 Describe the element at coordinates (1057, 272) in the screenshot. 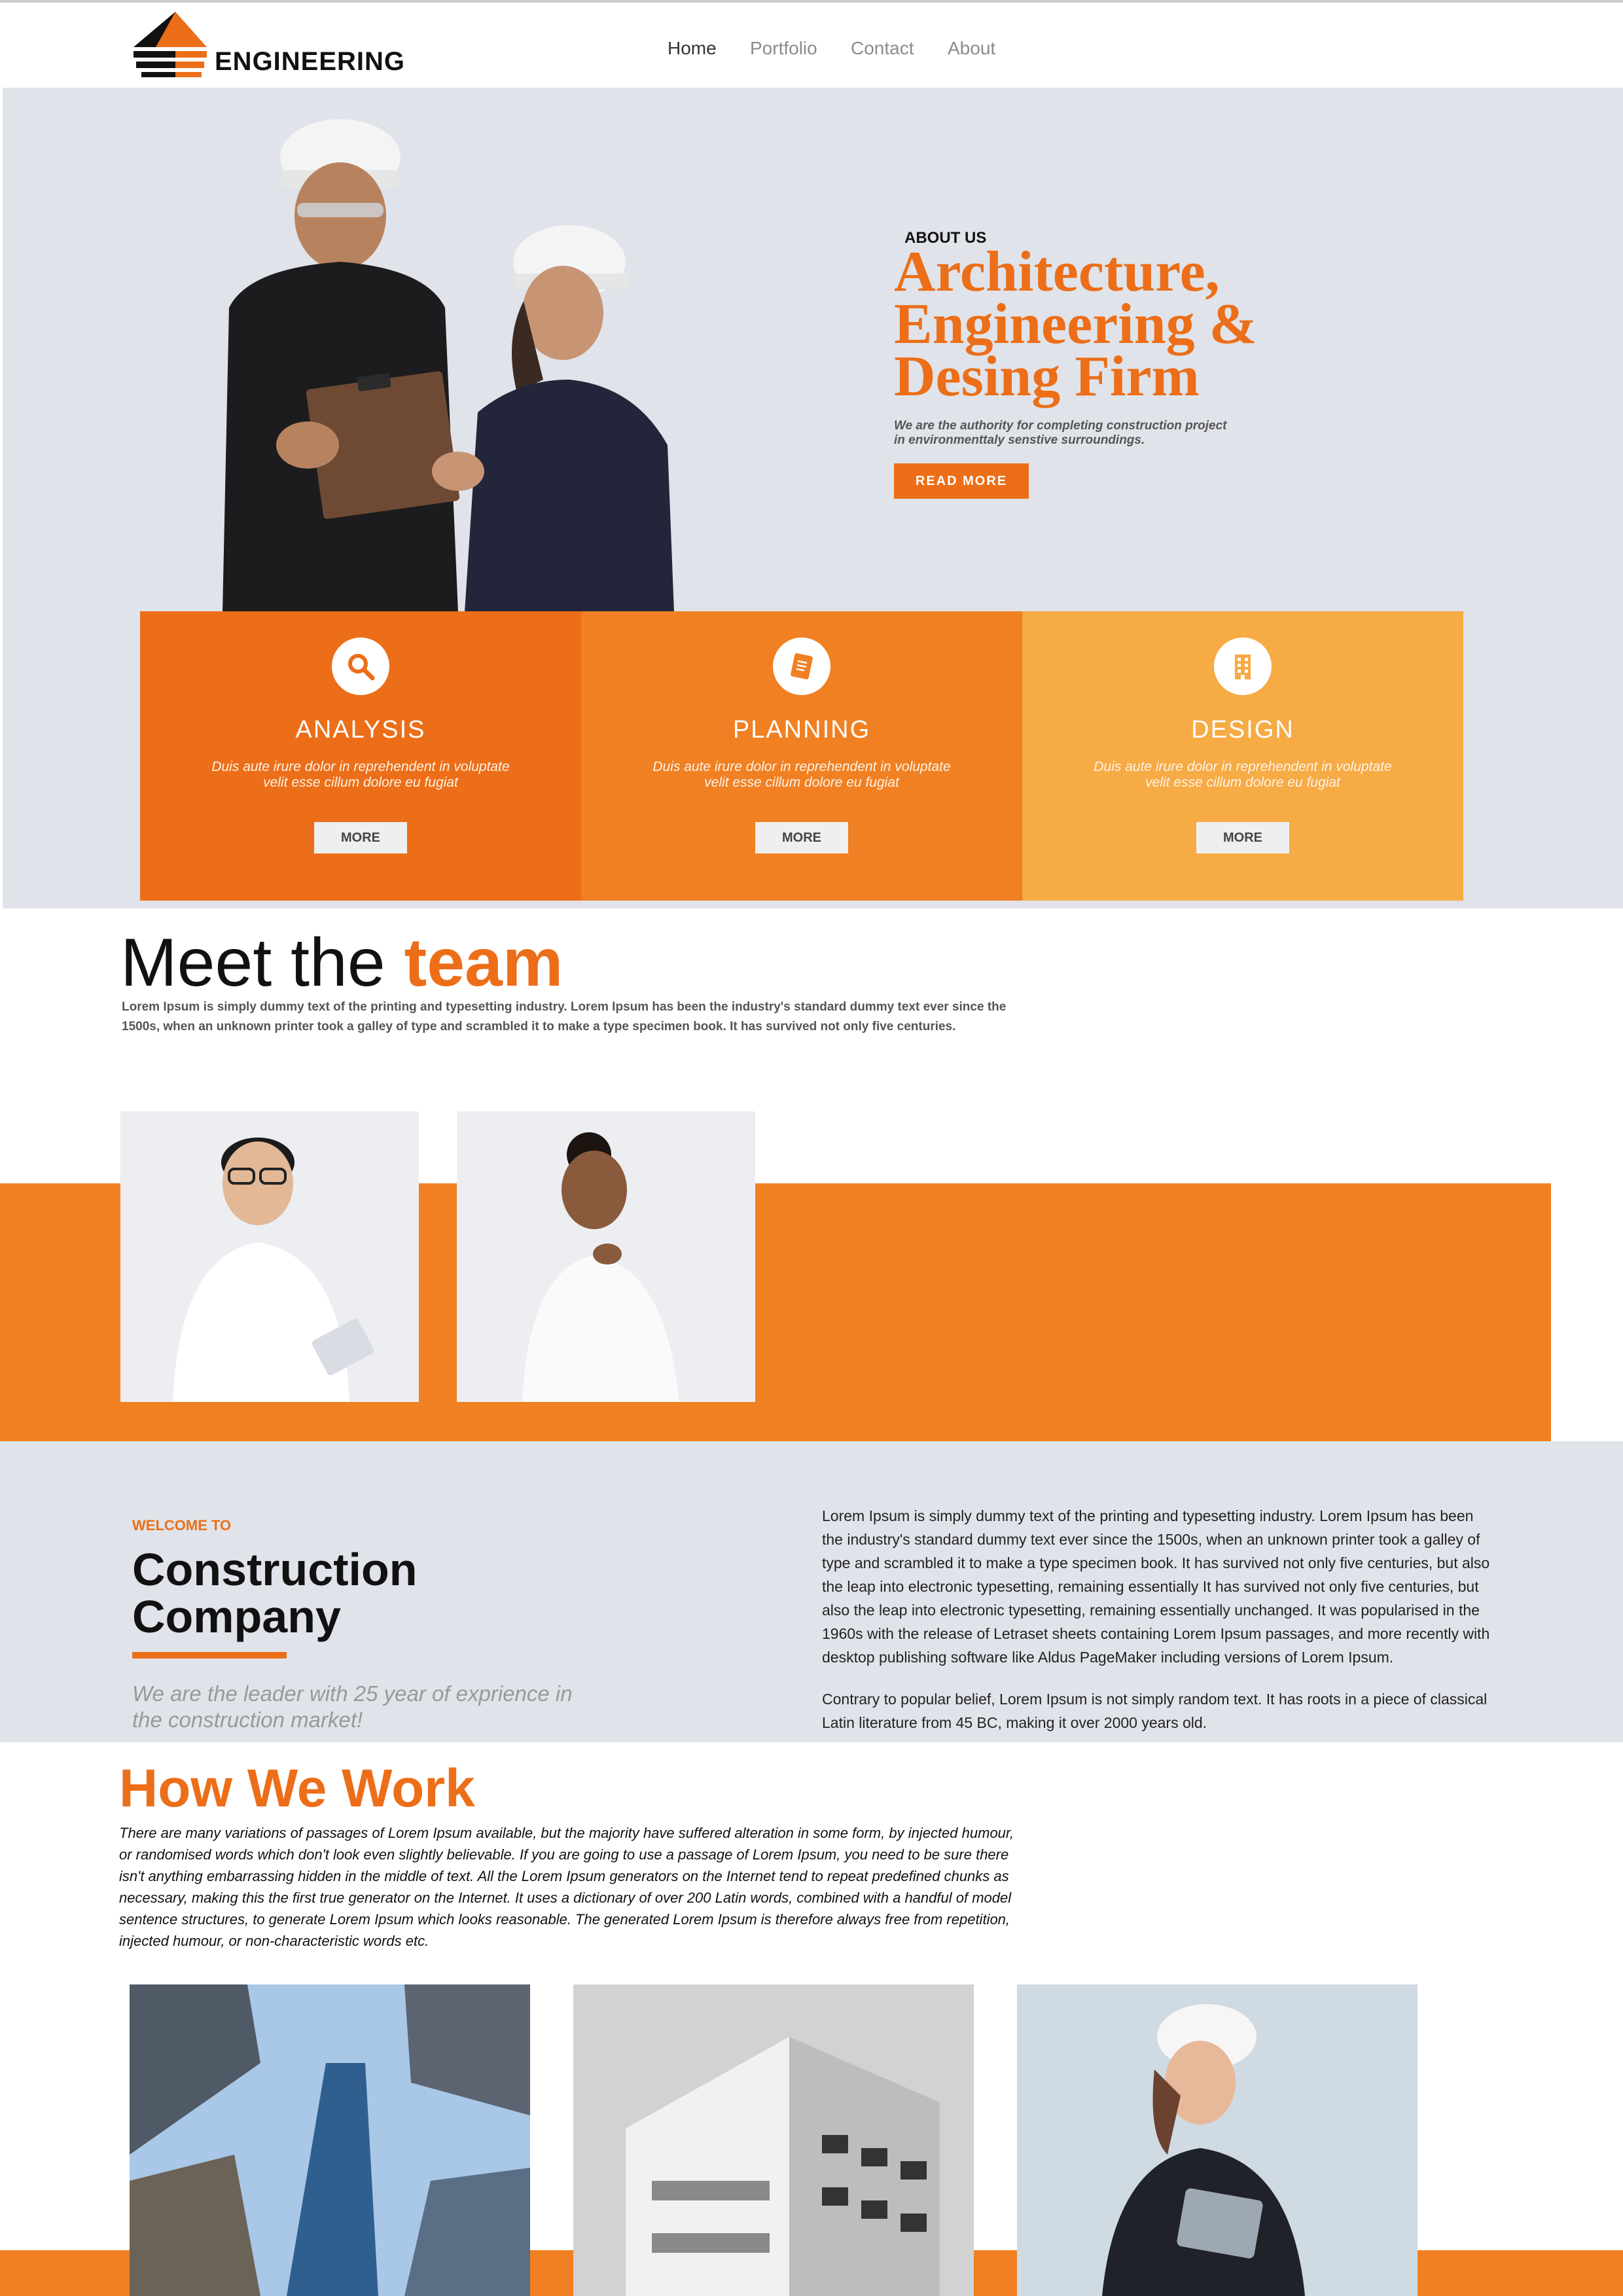

I see `hero-title-line: Architecture,` at that location.